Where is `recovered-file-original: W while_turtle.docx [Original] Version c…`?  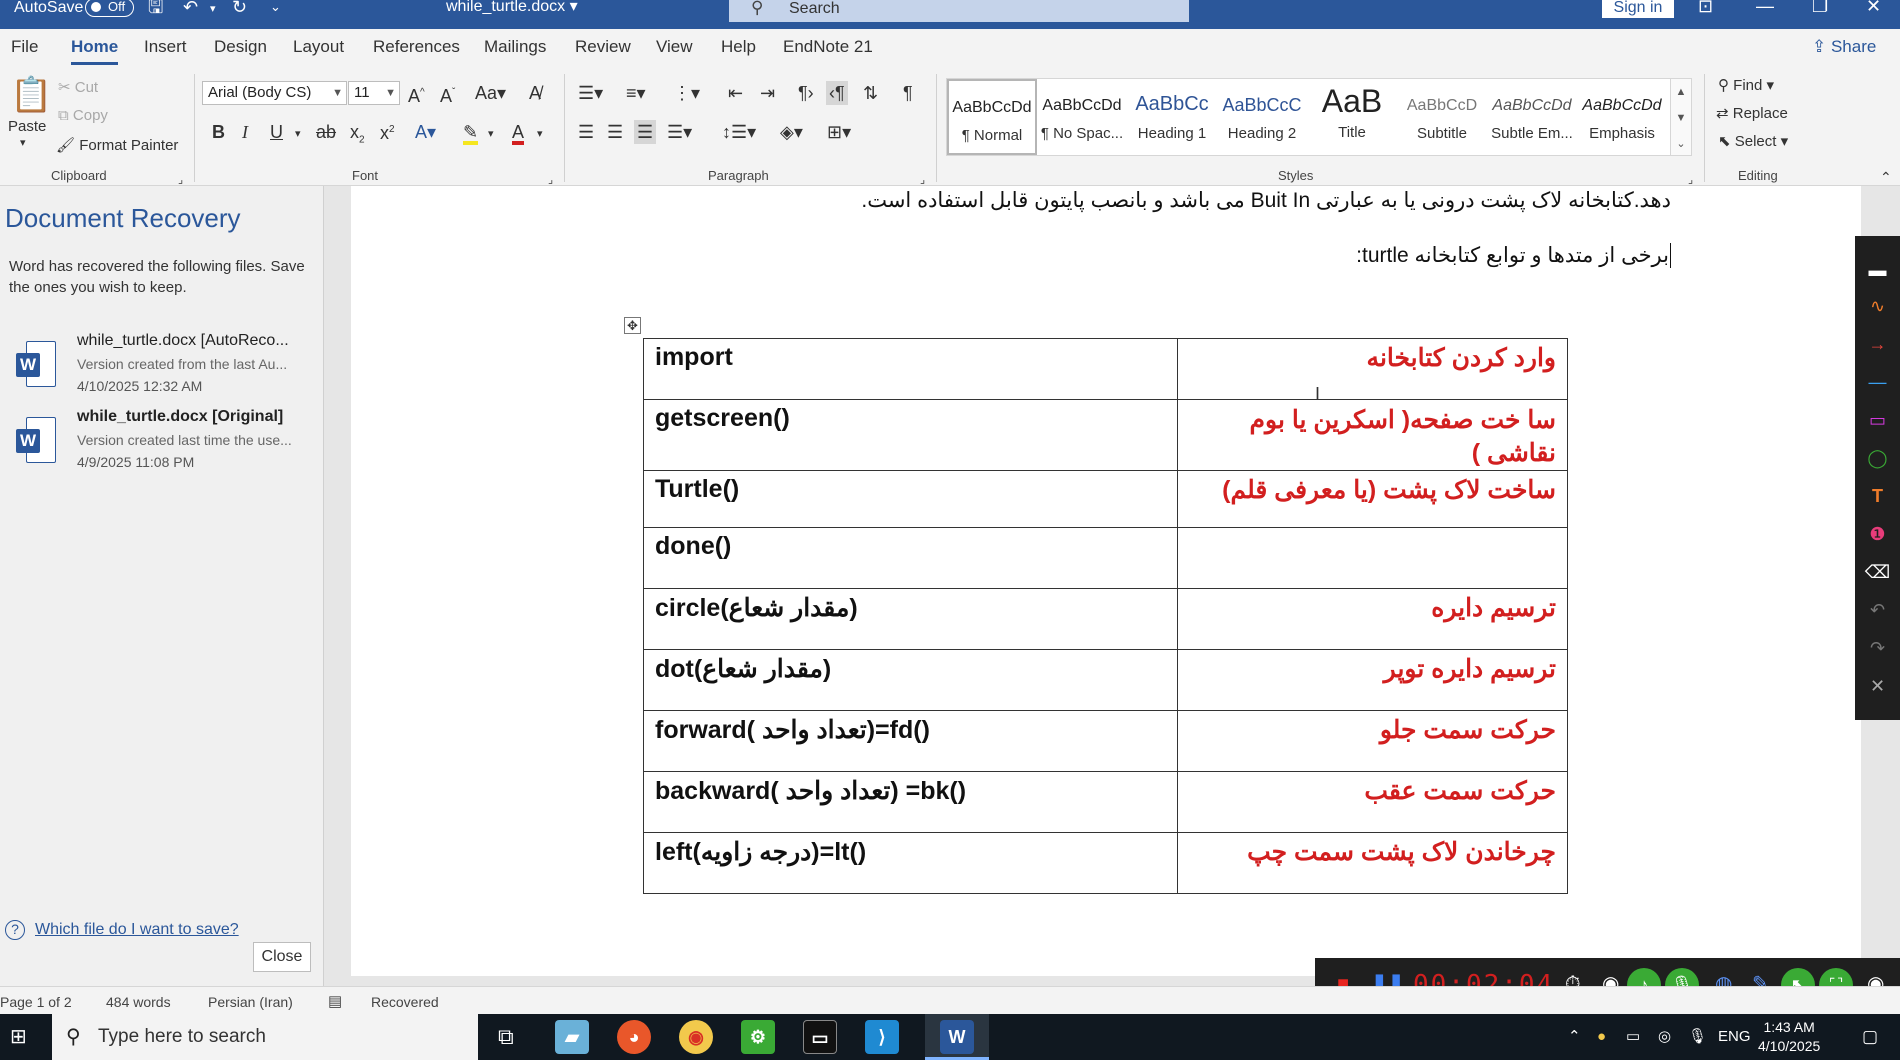 recovered-file-original: W while_turtle.docx [Original] Version c… is located at coordinates (166, 442).